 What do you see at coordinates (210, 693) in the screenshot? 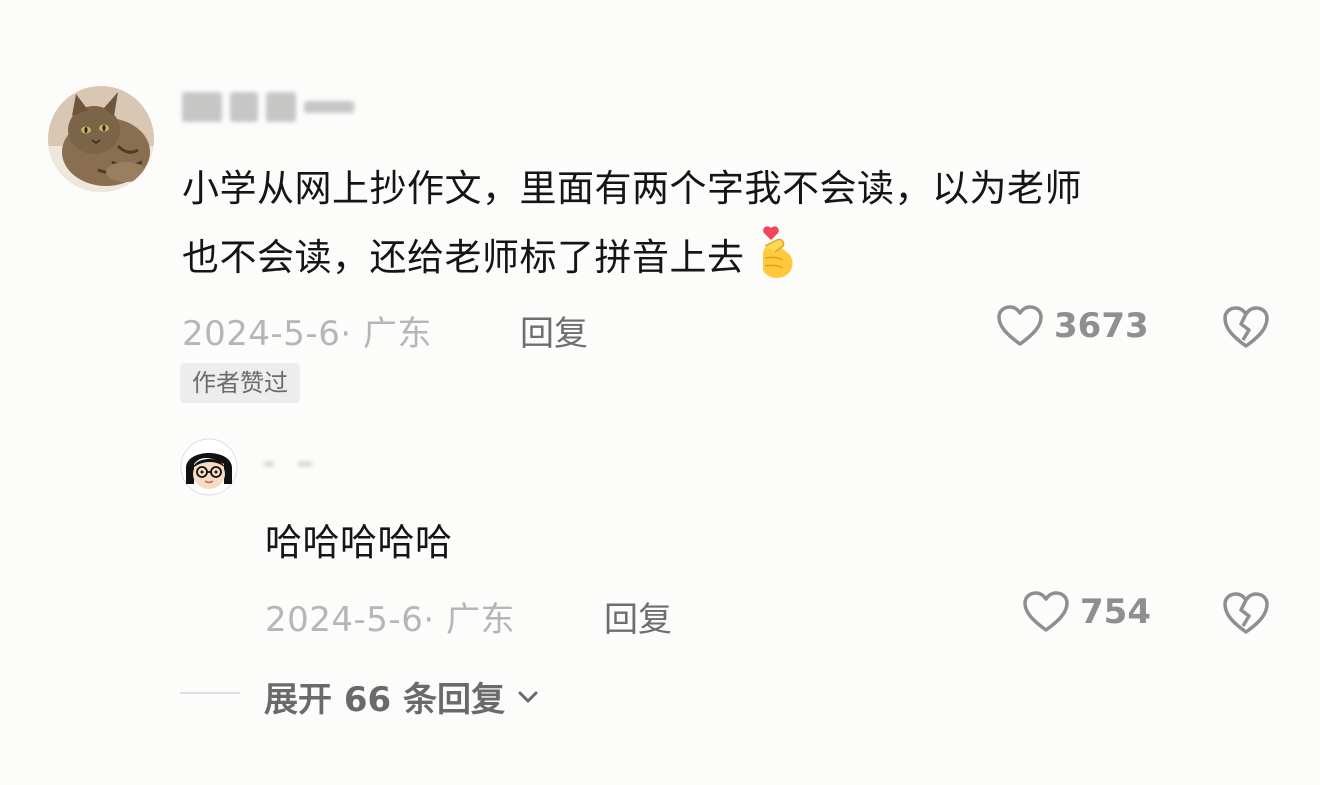
I see `expand-divider` at bounding box center [210, 693].